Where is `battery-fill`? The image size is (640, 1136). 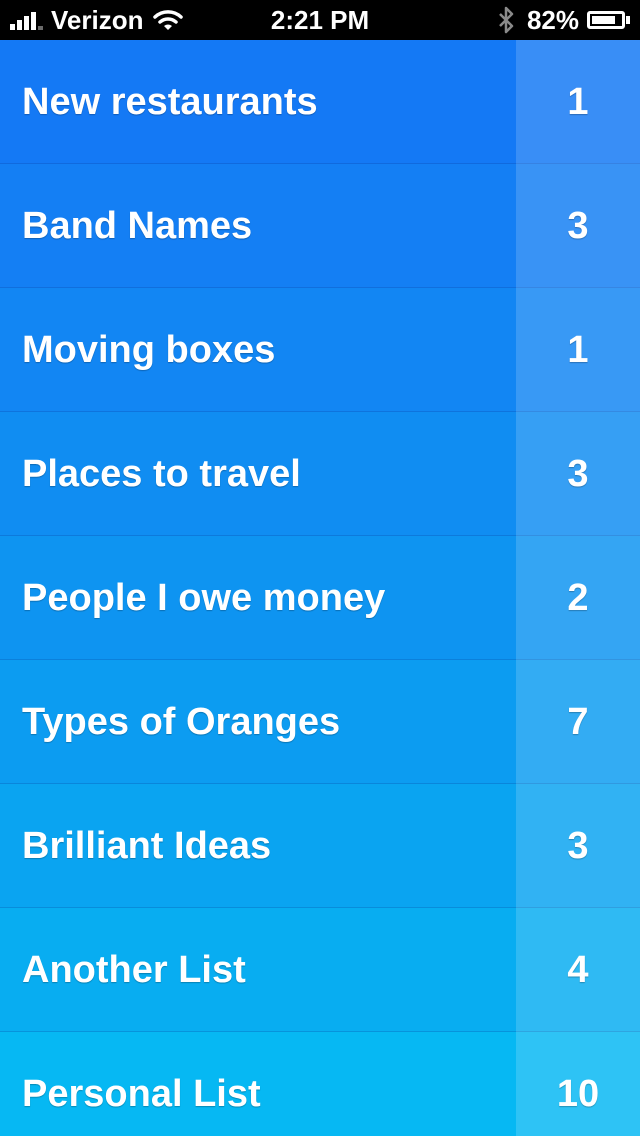
battery-fill is located at coordinates (603, 20).